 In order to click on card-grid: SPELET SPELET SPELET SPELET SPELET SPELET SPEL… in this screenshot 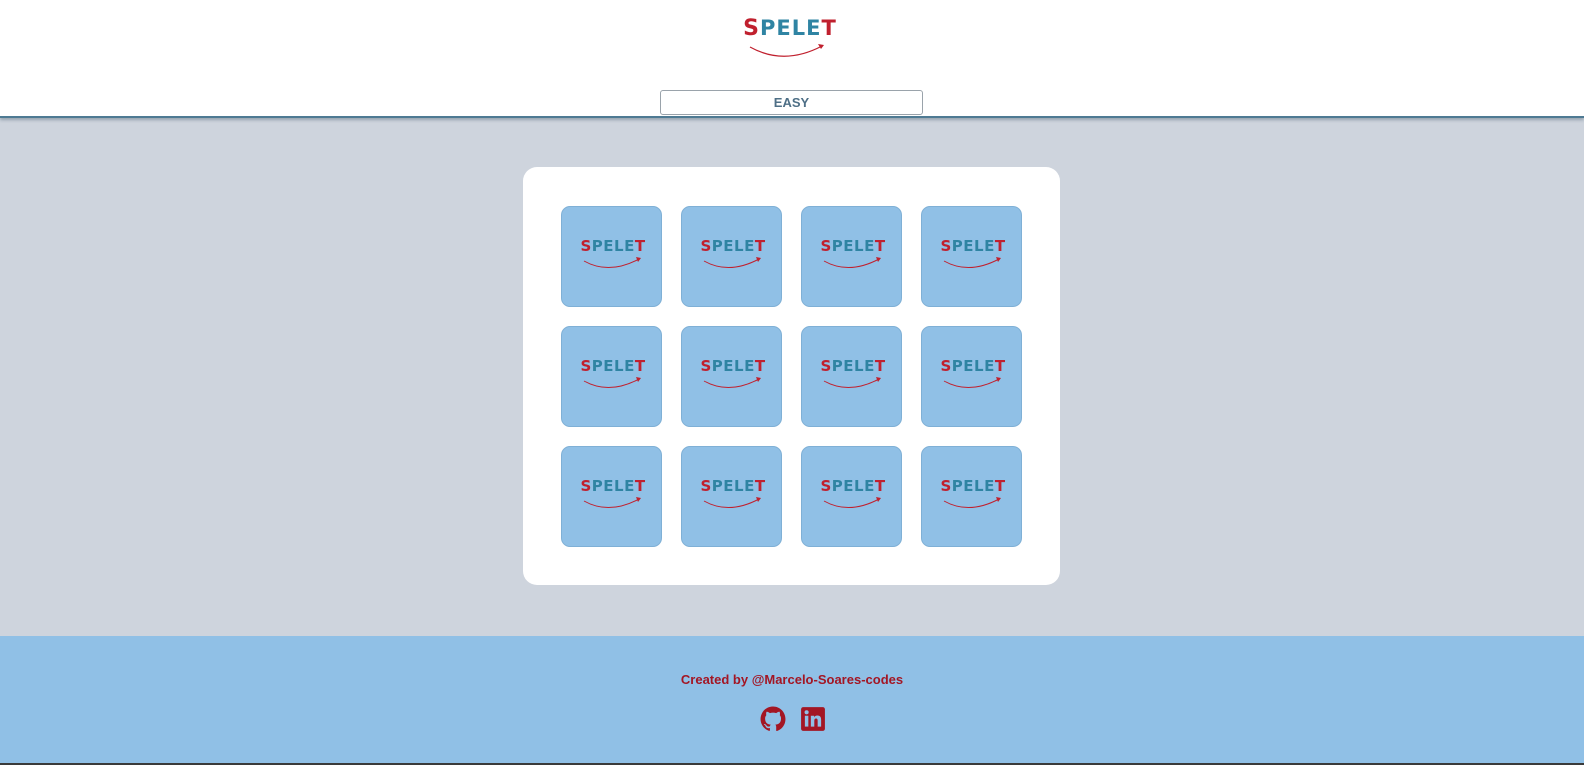, I will do `click(791, 376)`.